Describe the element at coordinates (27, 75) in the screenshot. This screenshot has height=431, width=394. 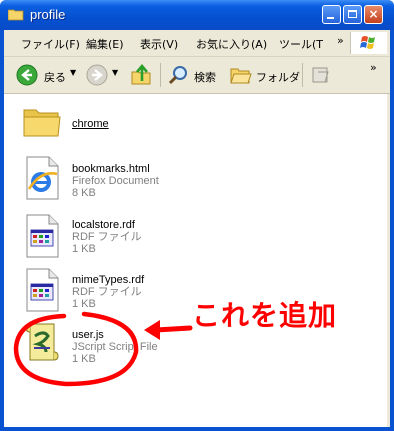
I see `back-arrow-icon` at that location.